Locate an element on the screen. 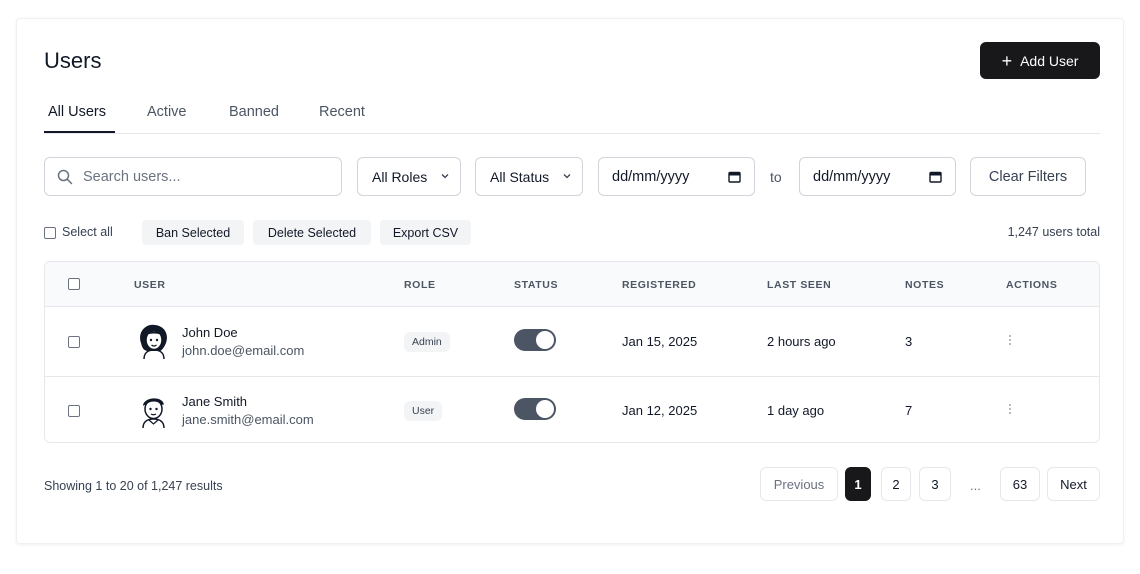 The image size is (1140, 574). active-tab-indicator is located at coordinates (79, 132).